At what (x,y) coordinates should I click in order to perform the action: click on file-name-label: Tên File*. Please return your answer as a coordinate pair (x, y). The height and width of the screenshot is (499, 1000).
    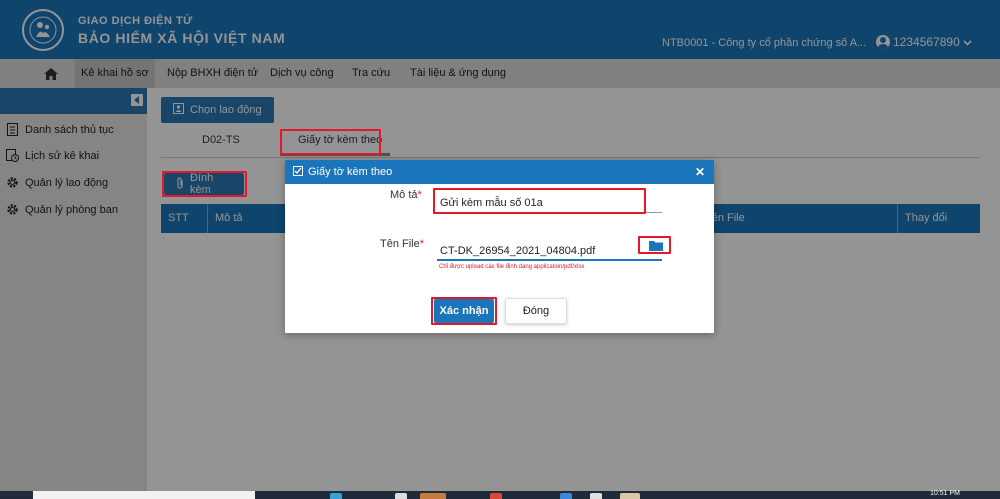
    Looking at the image, I should click on (402, 244).